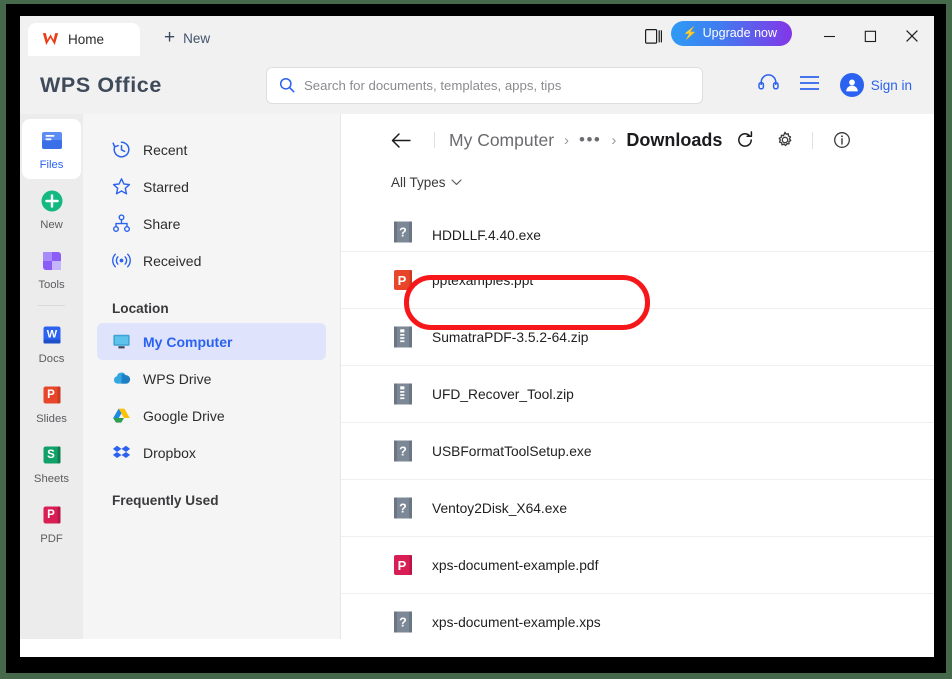 The image size is (952, 679). I want to click on refresh-button, so click(745, 140).